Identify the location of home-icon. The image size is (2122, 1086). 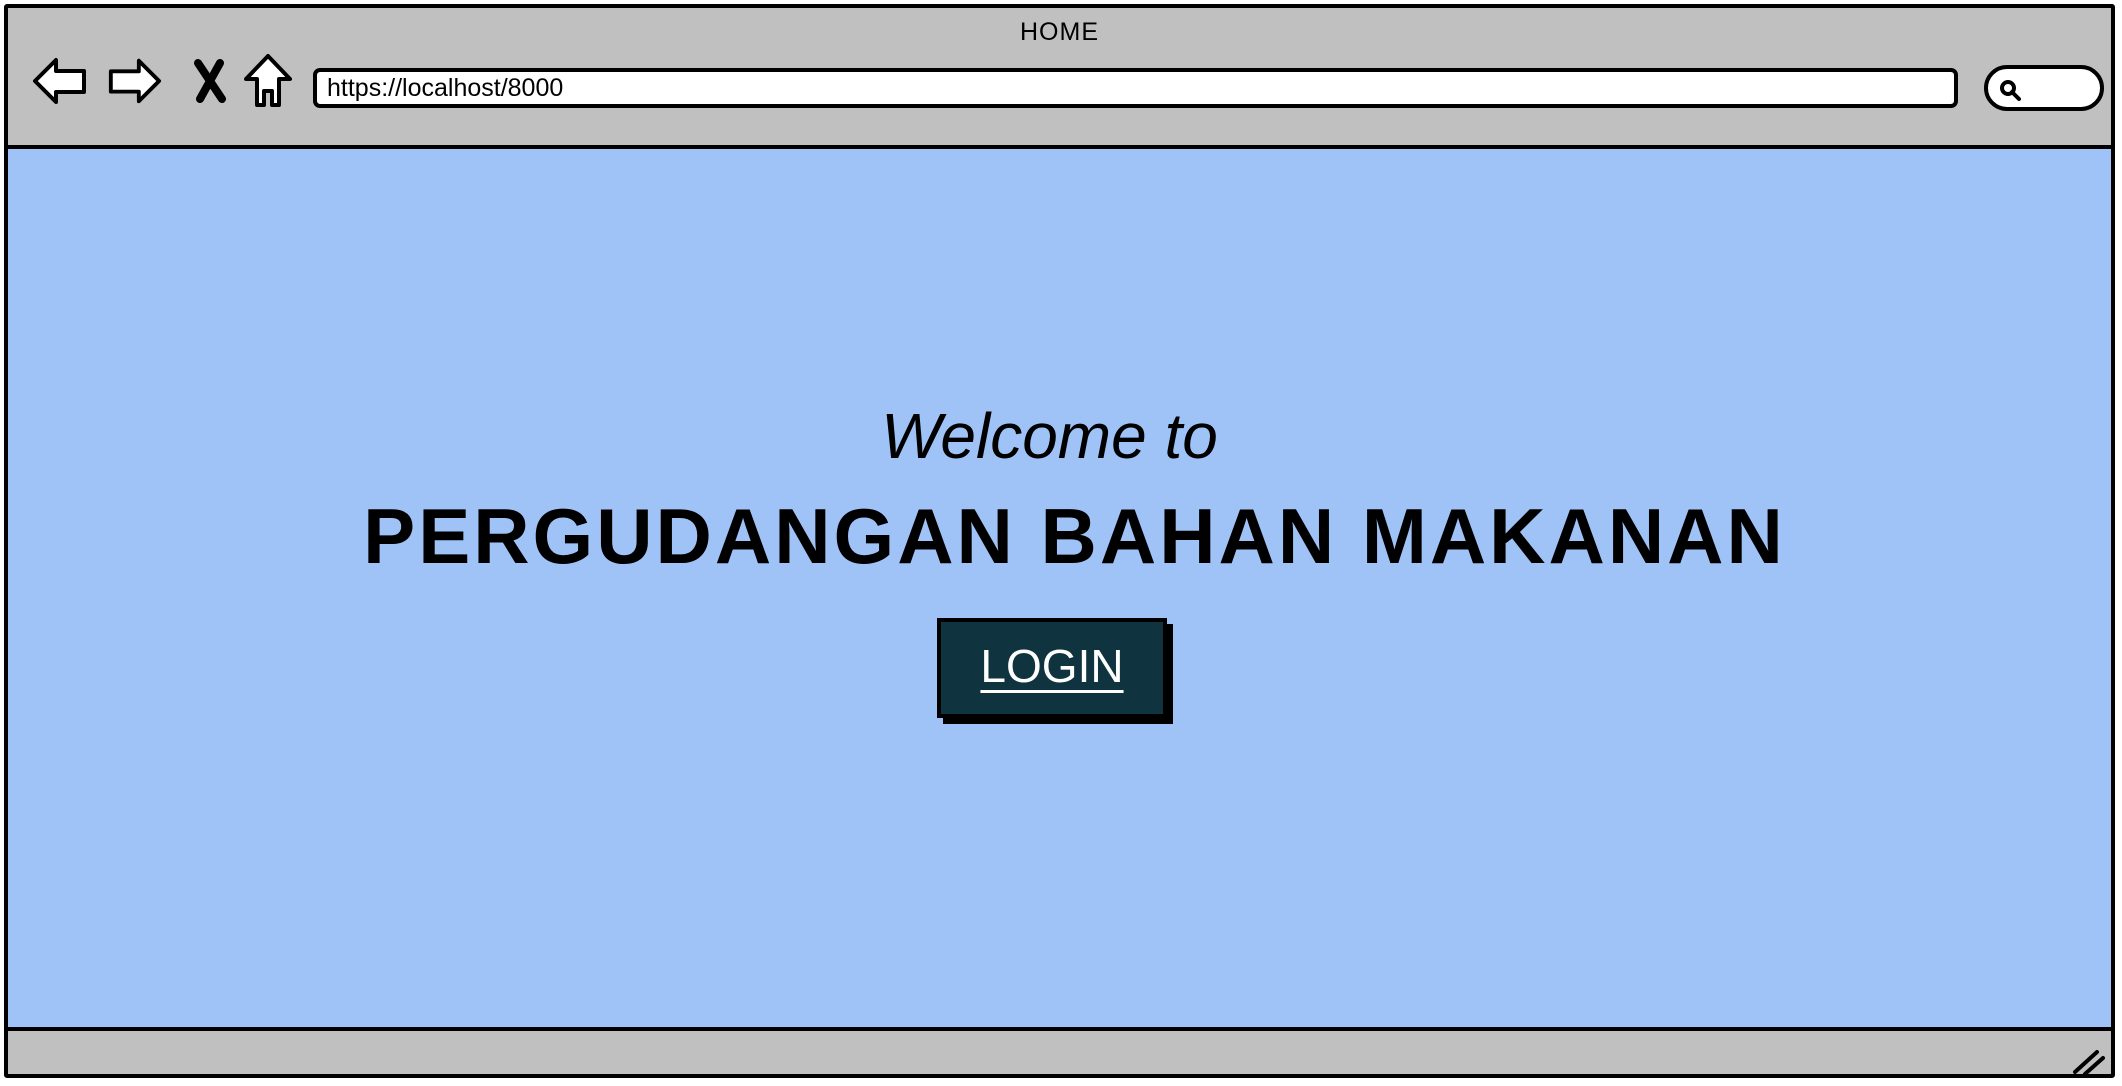
(268, 80).